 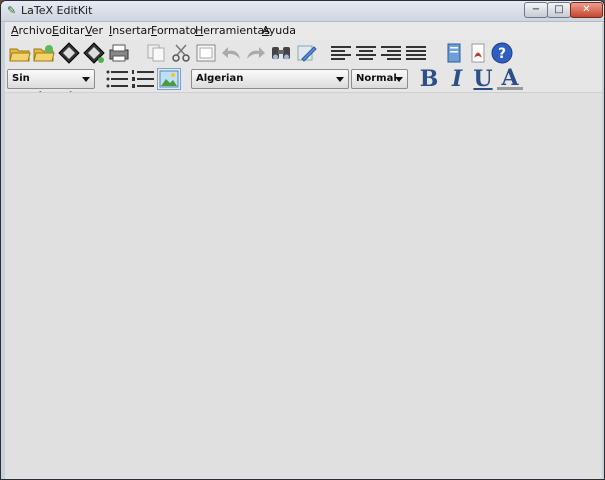 I want to click on document-blue-icon, so click(x=454, y=53).